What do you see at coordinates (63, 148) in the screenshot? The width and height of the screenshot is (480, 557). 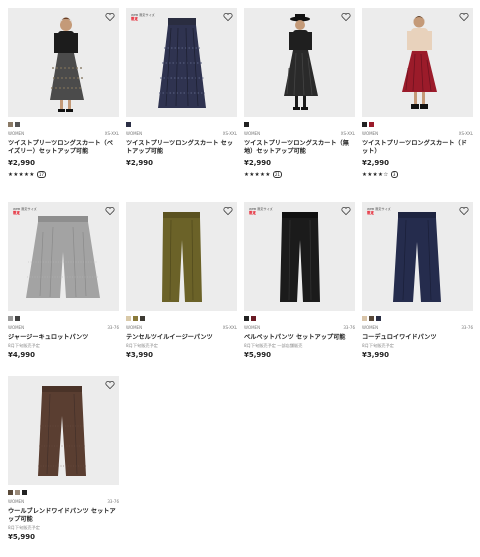 I see `product-name: ツイストプリーツロングスカート（ペイズリー）セットアップ可能` at bounding box center [63, 148].